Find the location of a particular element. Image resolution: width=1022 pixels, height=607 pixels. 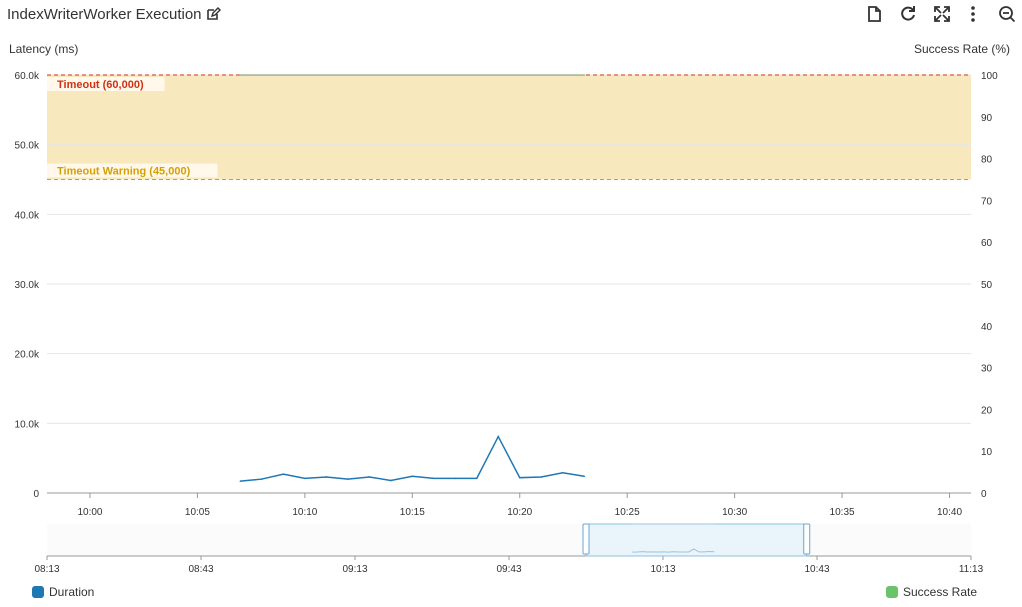

legend-swatch-duration is located at coordinates (38, 592).